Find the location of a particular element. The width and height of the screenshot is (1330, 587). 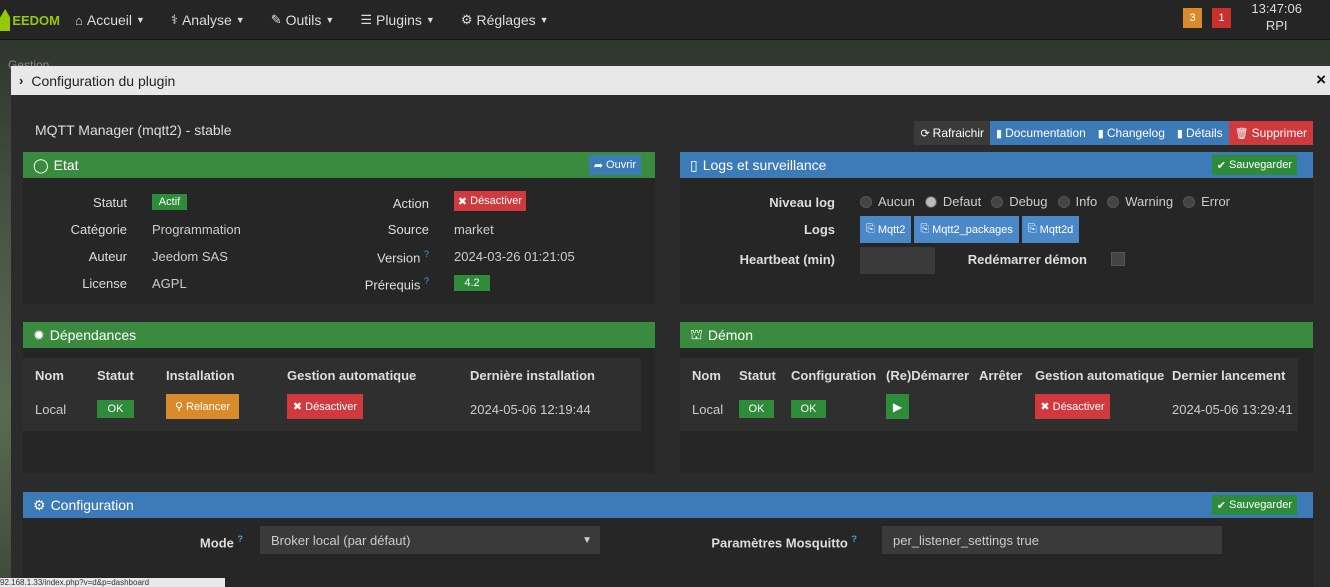

mosquitto-label-text: Paramètres Mosquitto is located at coordinates (779, 543).